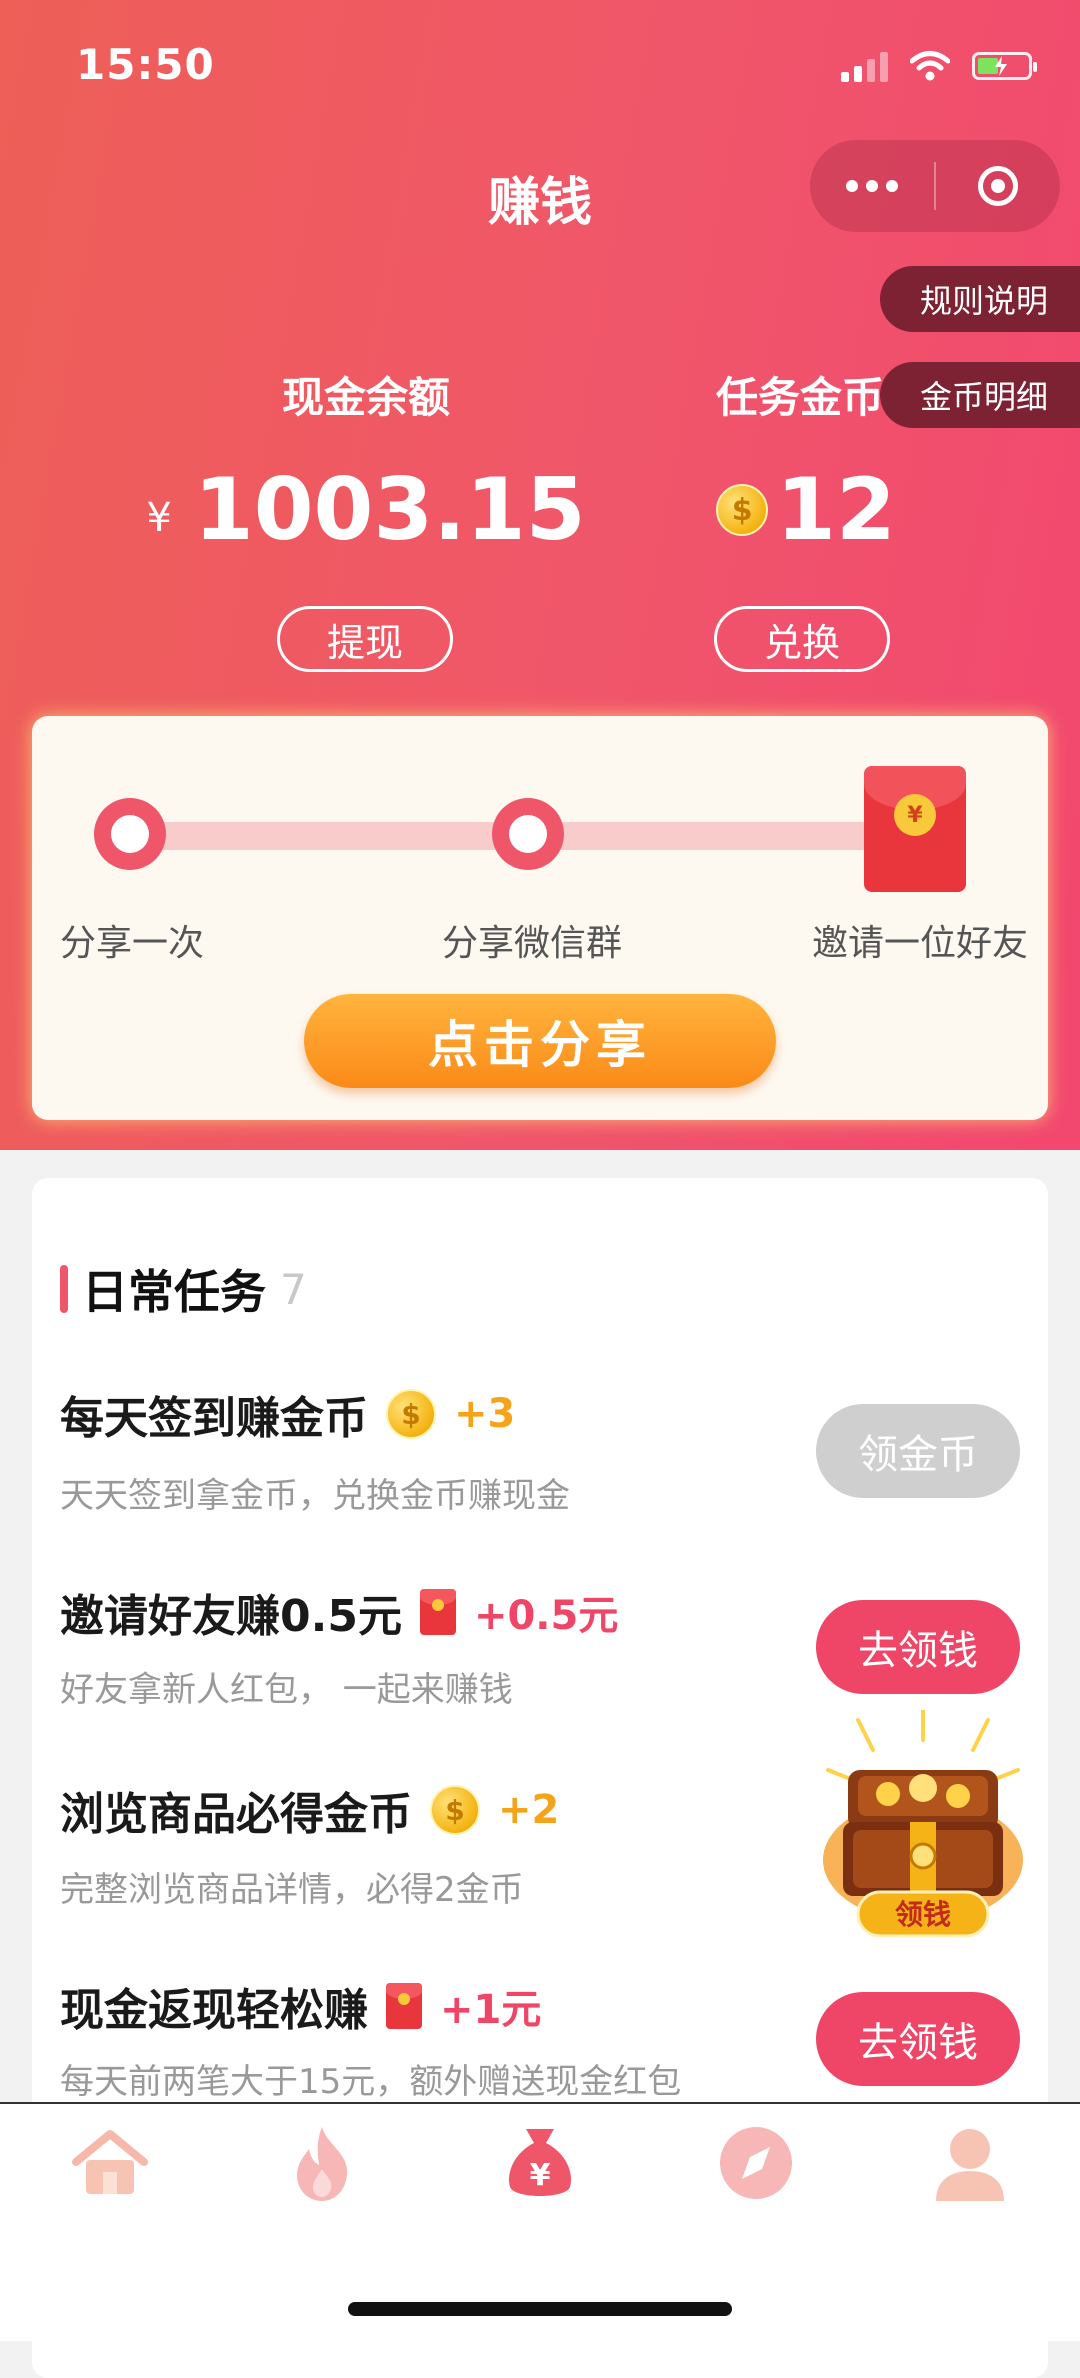 This screenshot has width=1080, height=2378. What do you see at coordinates (980, 299) in the screenshot?
I see `rules-button: 规则说明` at bounding box center [980, 299].